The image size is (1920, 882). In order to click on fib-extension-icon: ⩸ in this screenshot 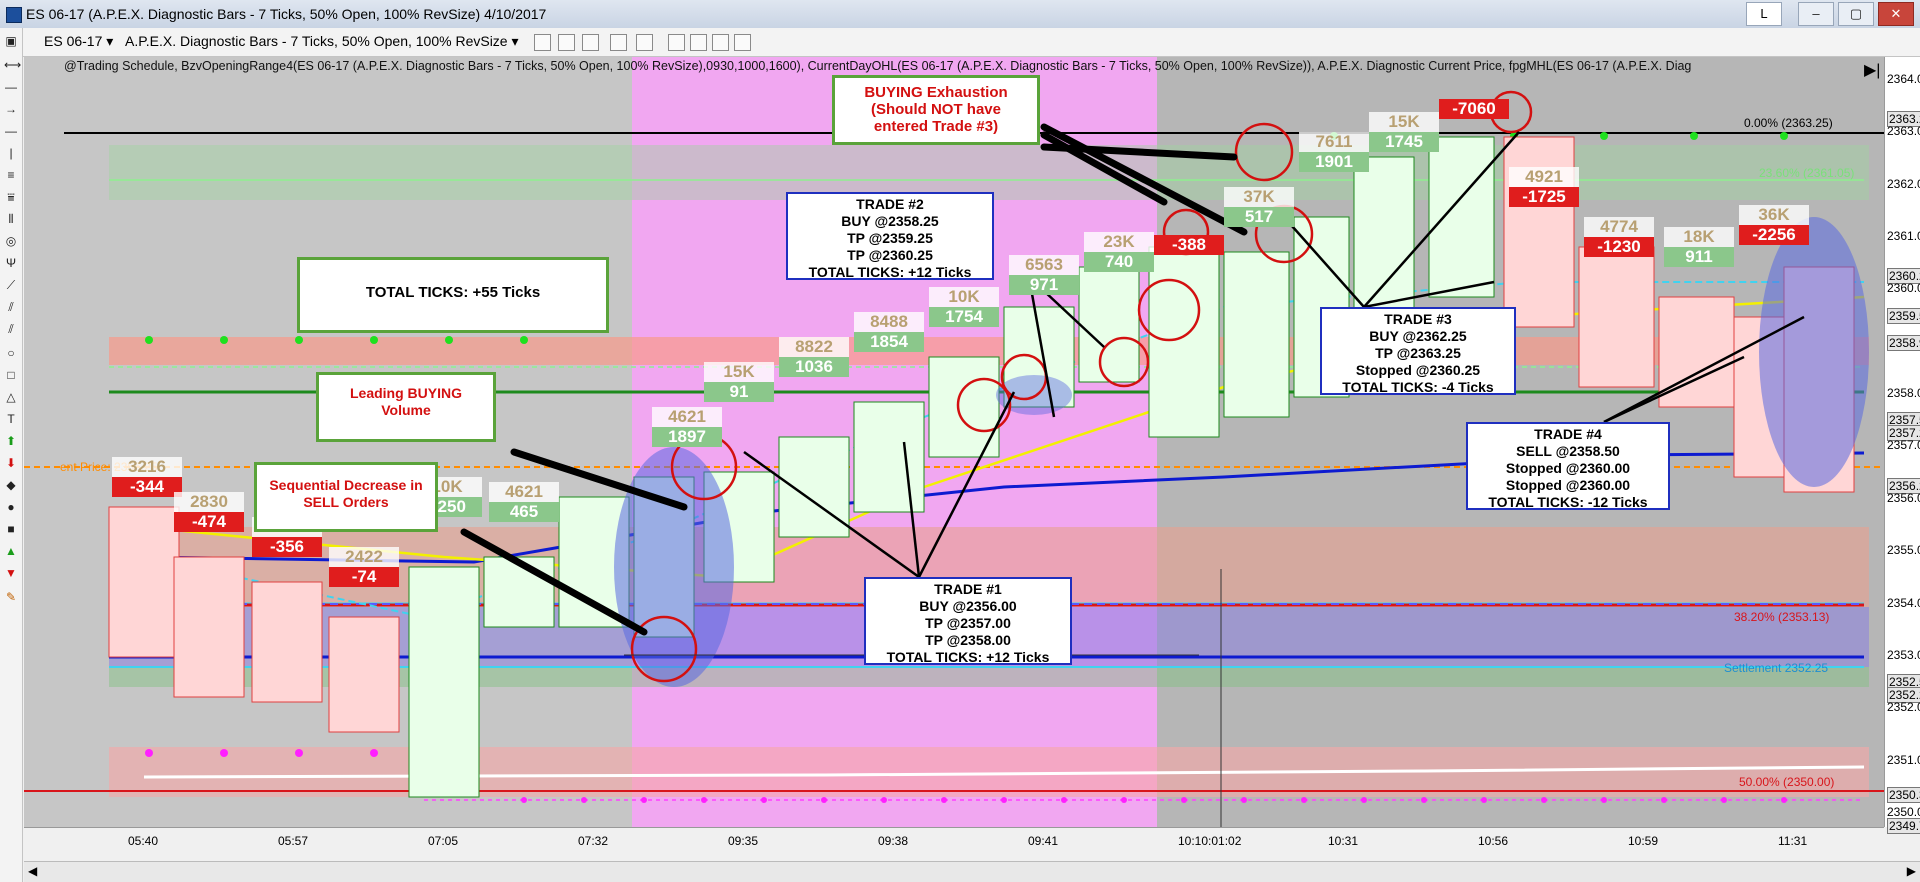, I will do `click(11, 197)`.